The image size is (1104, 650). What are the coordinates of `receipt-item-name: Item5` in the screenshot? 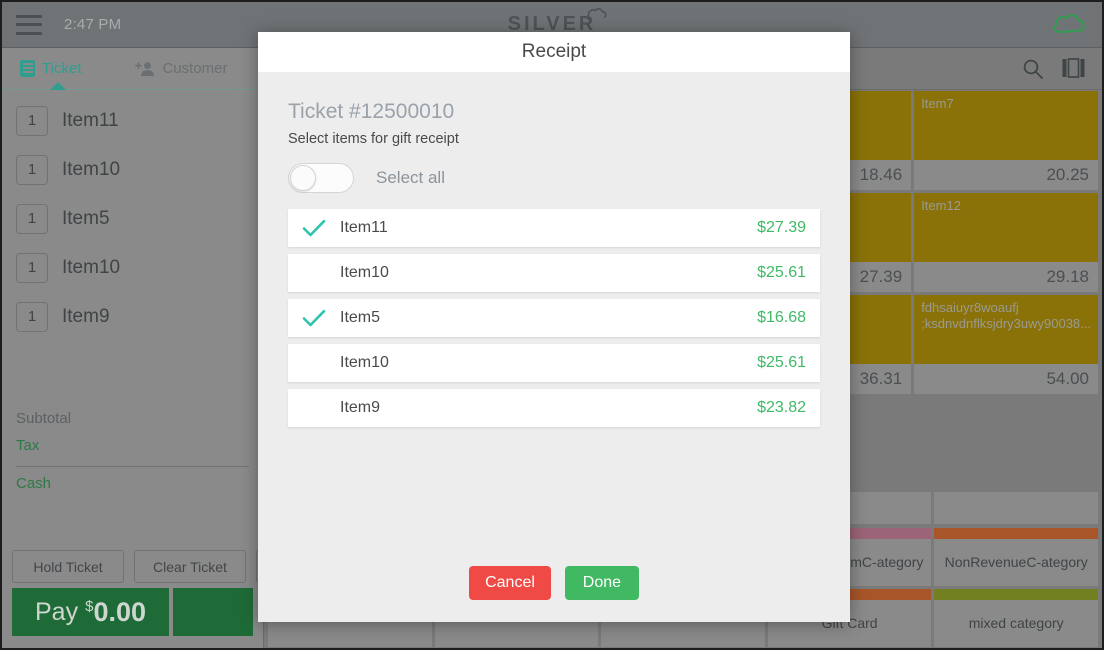 It's located at (360, 317).